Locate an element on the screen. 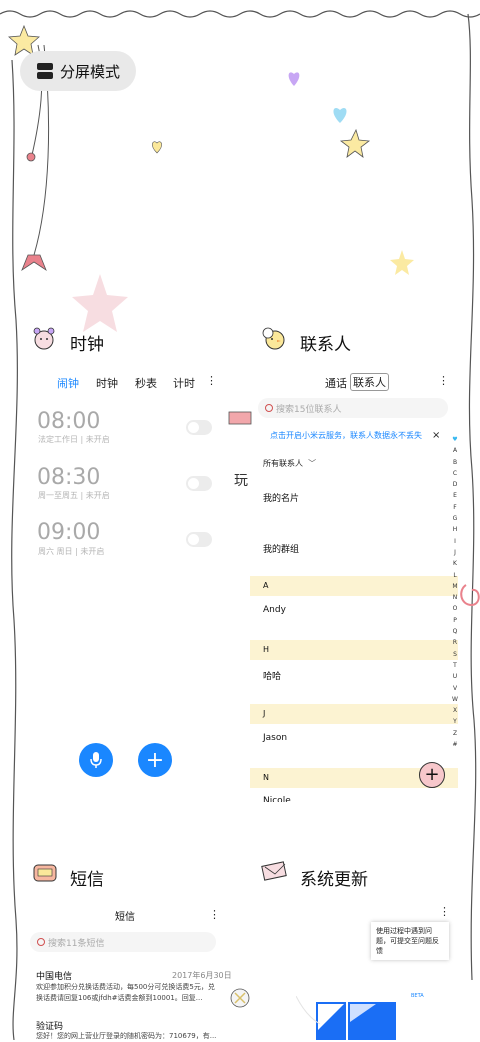 This screenshot has height=1042, width=480. add-alarm-button: + is located at coordinates (155, 760).